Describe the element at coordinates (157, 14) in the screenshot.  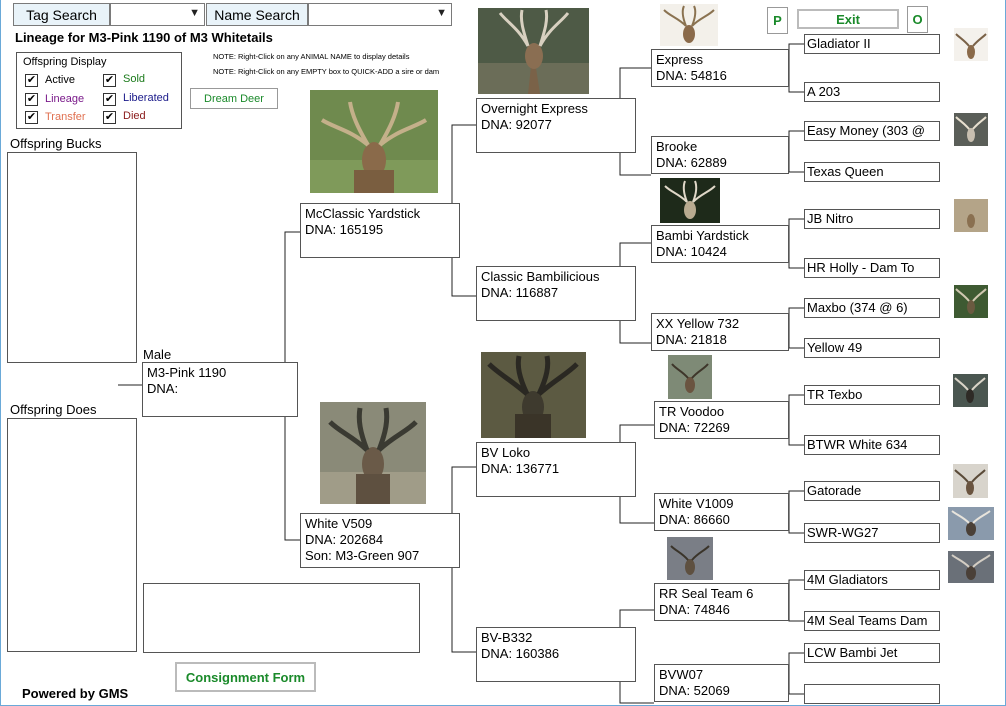
I see `tag-search-combo: ▼` at that location.